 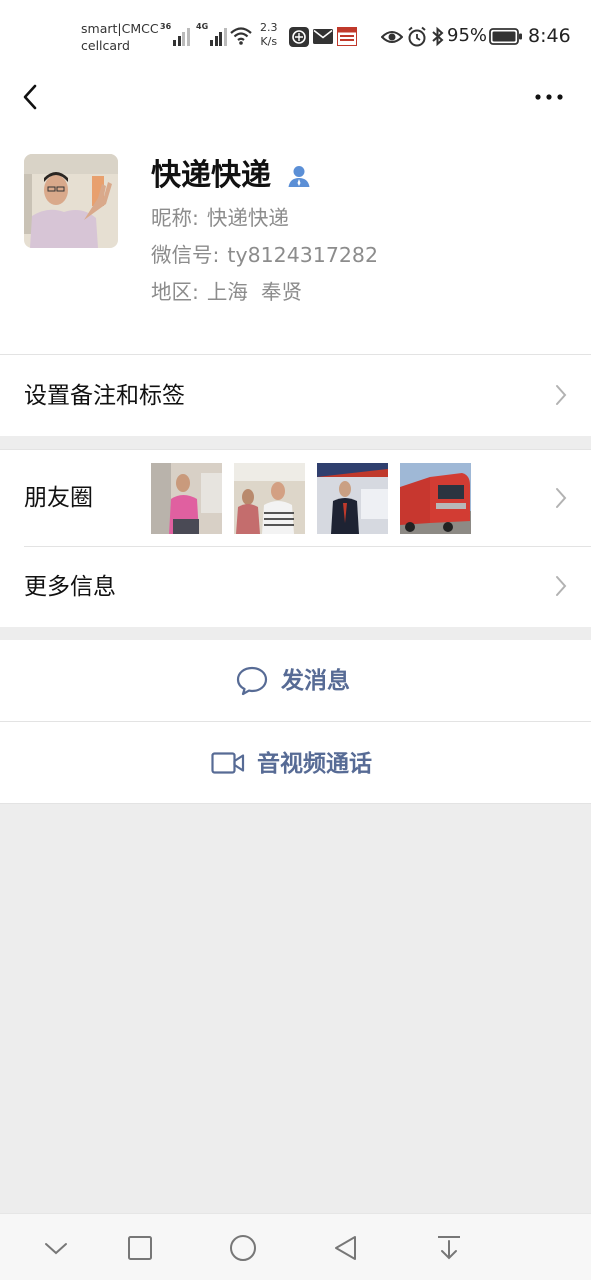 What do you see at coordinates (31, 97) in the screenshot?
I see `back-button` at bounding box center [31, 97].